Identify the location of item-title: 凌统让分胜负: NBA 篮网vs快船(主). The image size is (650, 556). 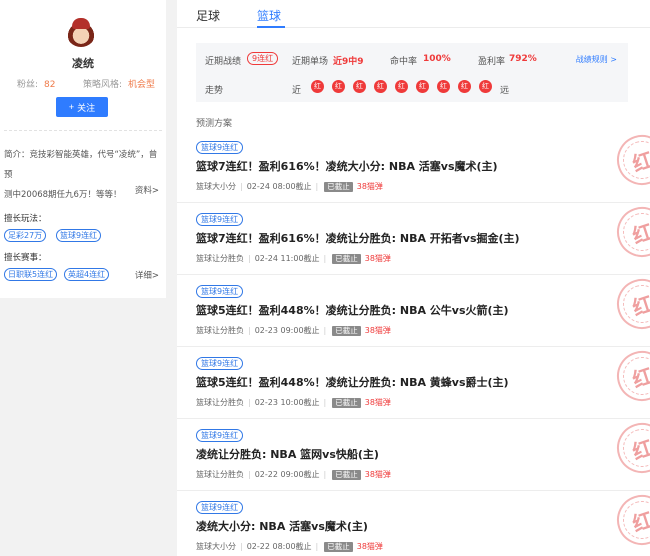
(287, 454).